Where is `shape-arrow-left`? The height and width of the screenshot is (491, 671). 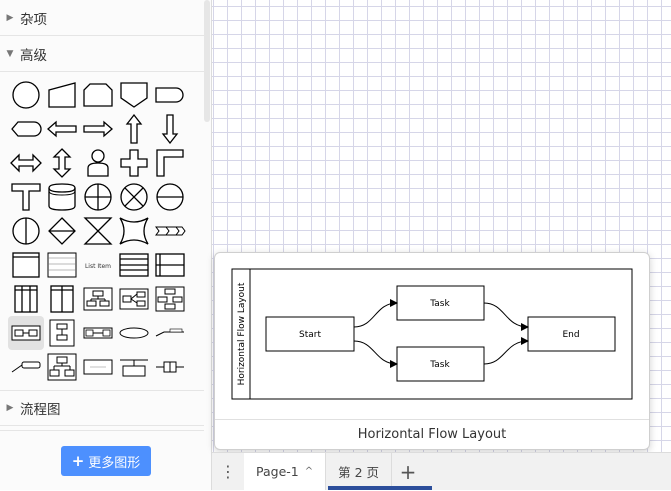
shape-arrow-left is located at coordinates (62, 129).